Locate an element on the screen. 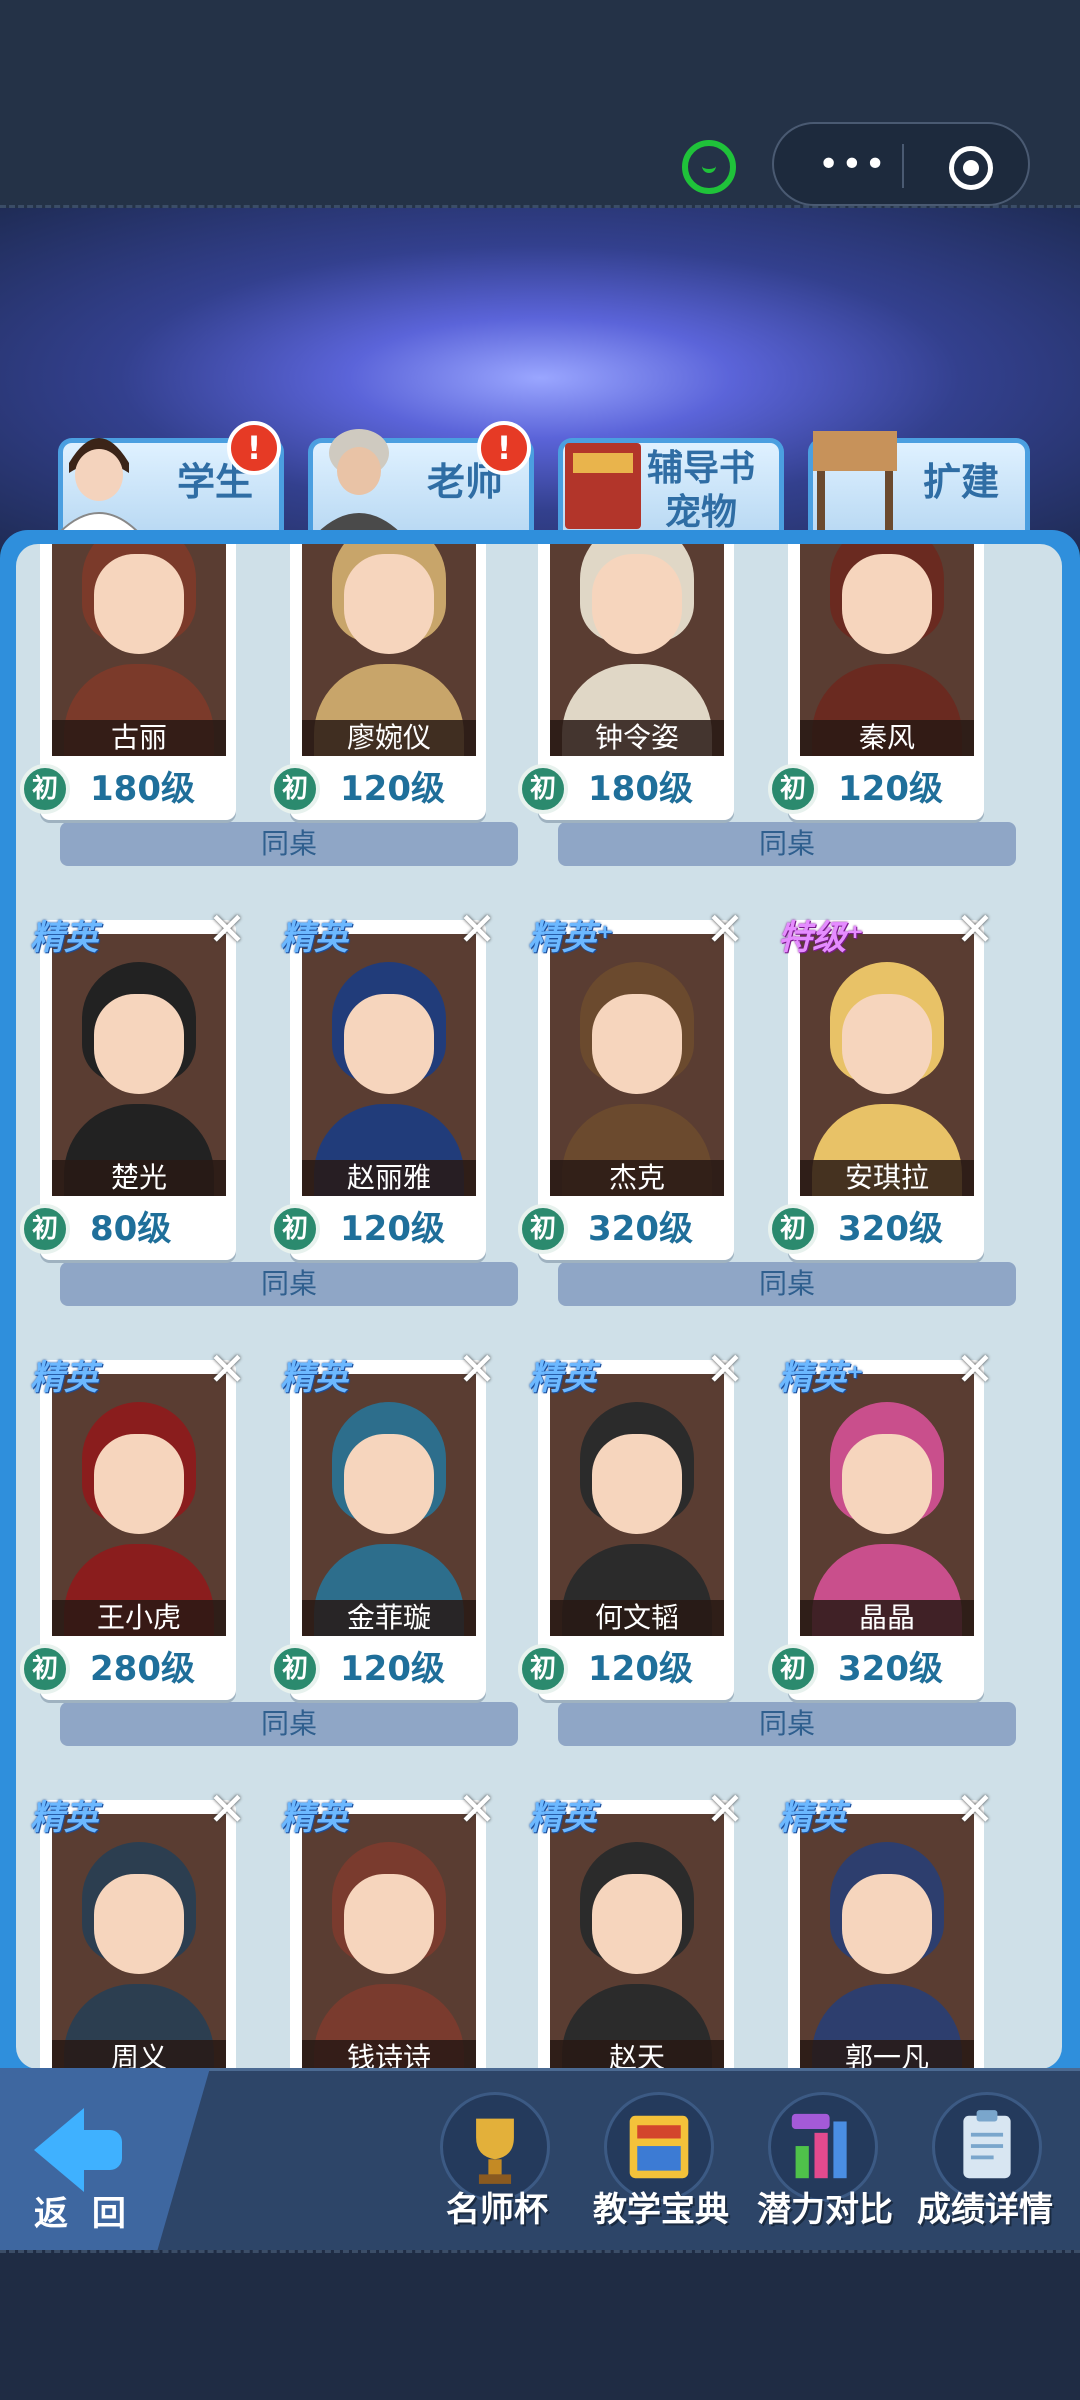  tab-books-pets: 辅导书 宠物 is located at coordinates (671, 485).